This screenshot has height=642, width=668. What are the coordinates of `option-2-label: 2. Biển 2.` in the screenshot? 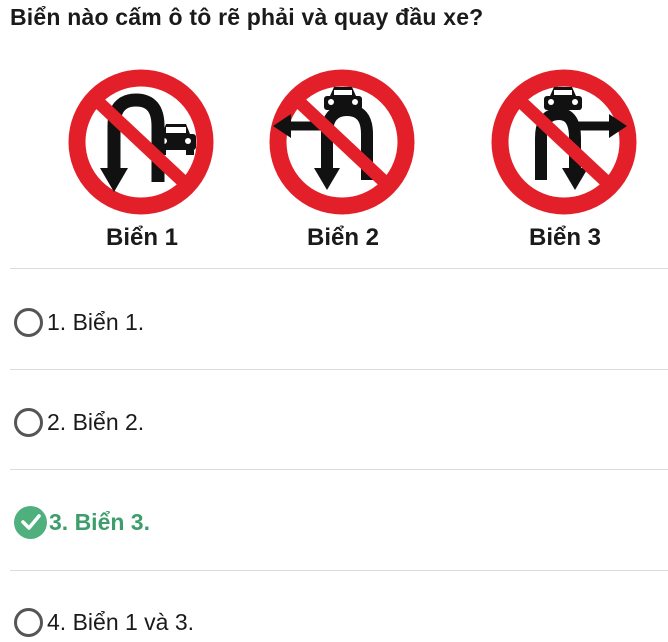 It's located at (96, 421).